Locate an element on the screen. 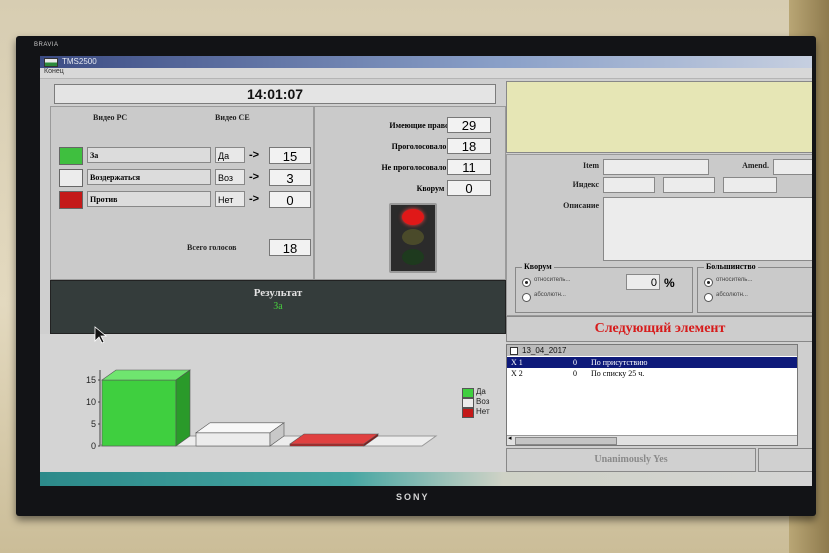 This screenshot has height=553, width=829. tv-brand-top: BRAVIA is located at coordinates (46, 45).